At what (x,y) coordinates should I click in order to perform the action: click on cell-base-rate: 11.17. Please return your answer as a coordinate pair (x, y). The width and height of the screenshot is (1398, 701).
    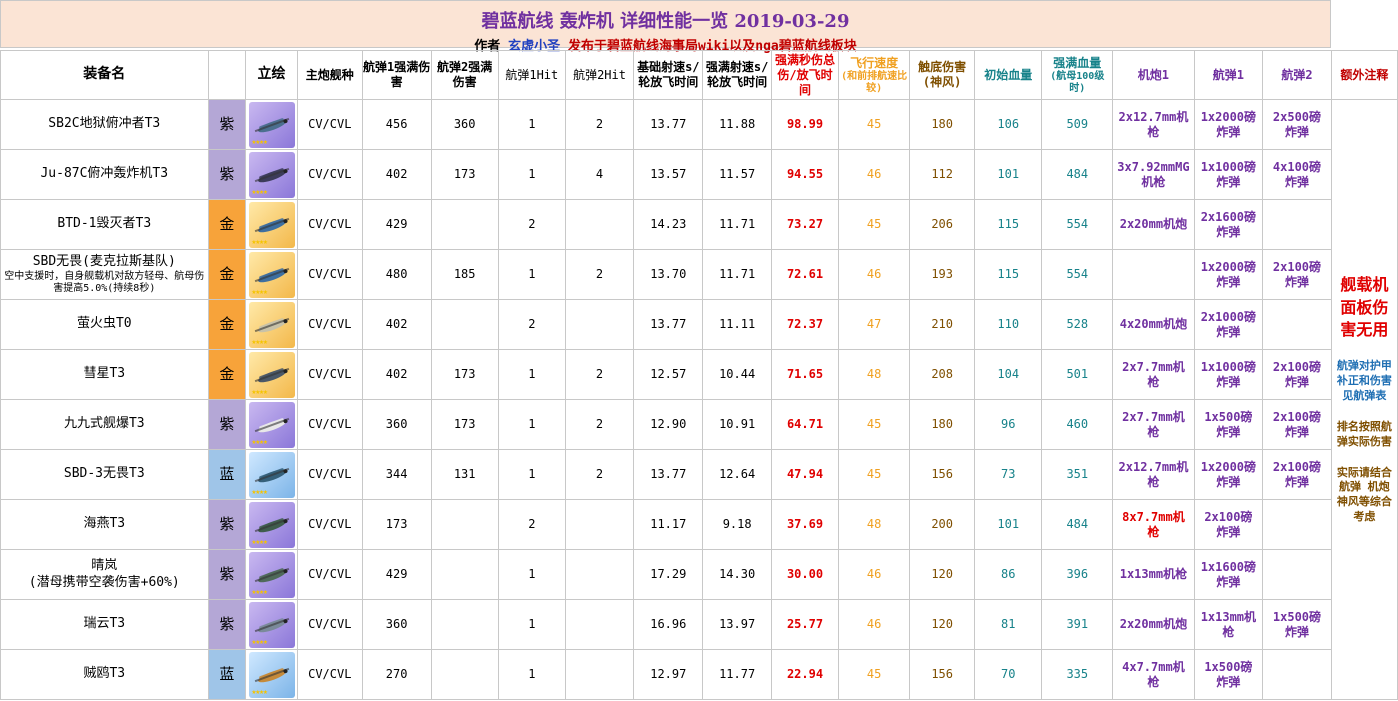
    Looking at the image, I should click on (668, 524).